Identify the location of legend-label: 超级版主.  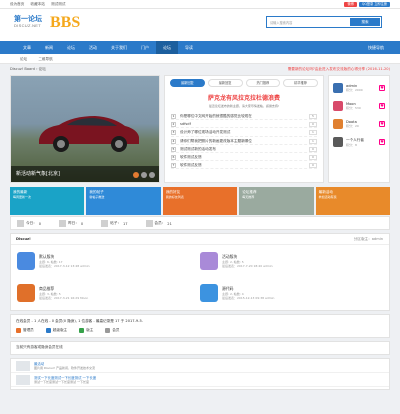
(60, 330).